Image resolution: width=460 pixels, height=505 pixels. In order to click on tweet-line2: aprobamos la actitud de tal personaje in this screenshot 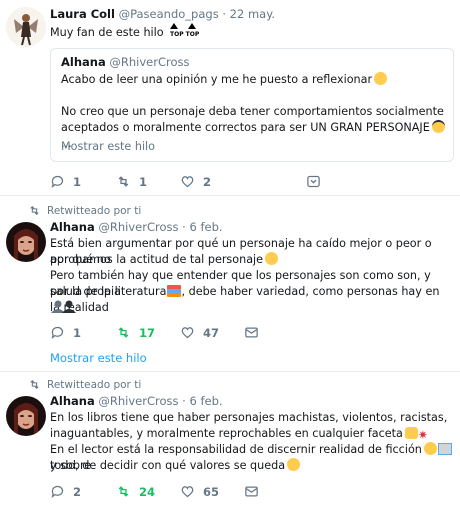, I will do `click(157, 259)`.